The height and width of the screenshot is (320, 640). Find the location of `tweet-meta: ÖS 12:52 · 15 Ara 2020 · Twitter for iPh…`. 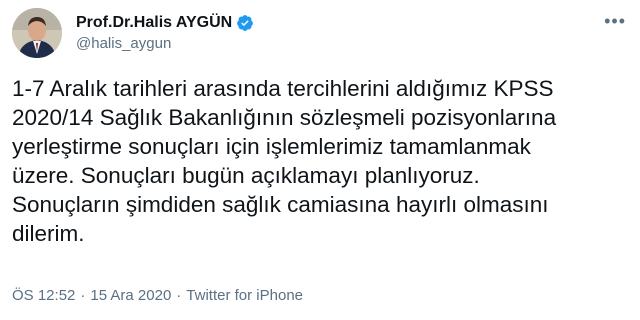

tweet-meta: ÖS 12:52 · 15 Ara 2020 · Twitter for iPh… is located at coordinates (157, 295).